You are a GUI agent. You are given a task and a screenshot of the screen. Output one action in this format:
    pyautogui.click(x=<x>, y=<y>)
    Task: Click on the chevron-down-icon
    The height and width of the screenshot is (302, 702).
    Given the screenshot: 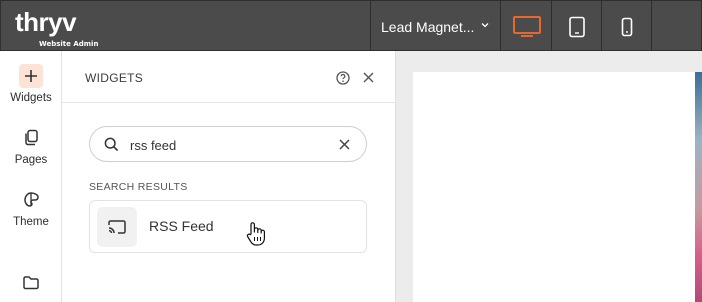 What is the action you would take?
    pyautogui.click(x=485, y=25)
    